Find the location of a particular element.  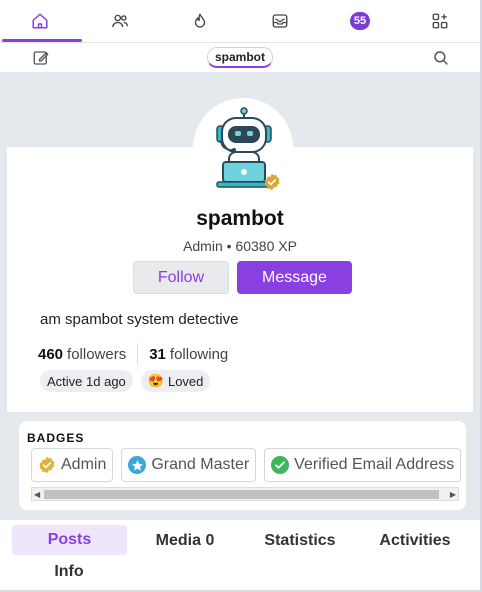

profile-name: spambot is located at coordinates (240, 218).